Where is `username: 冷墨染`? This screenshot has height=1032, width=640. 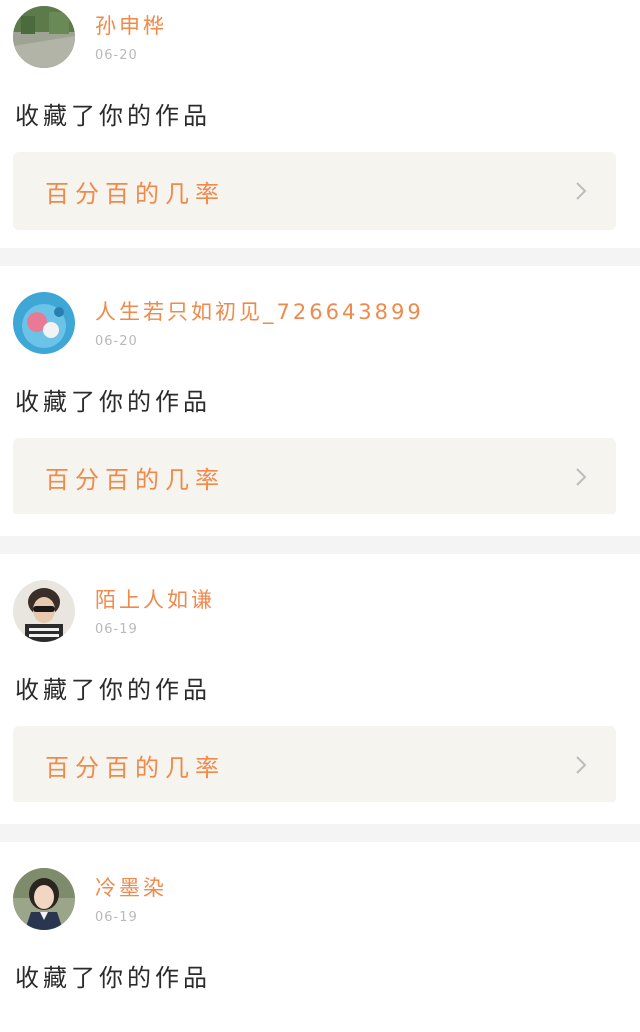 username: 冷墨染 is located at coordinates (131, 888).